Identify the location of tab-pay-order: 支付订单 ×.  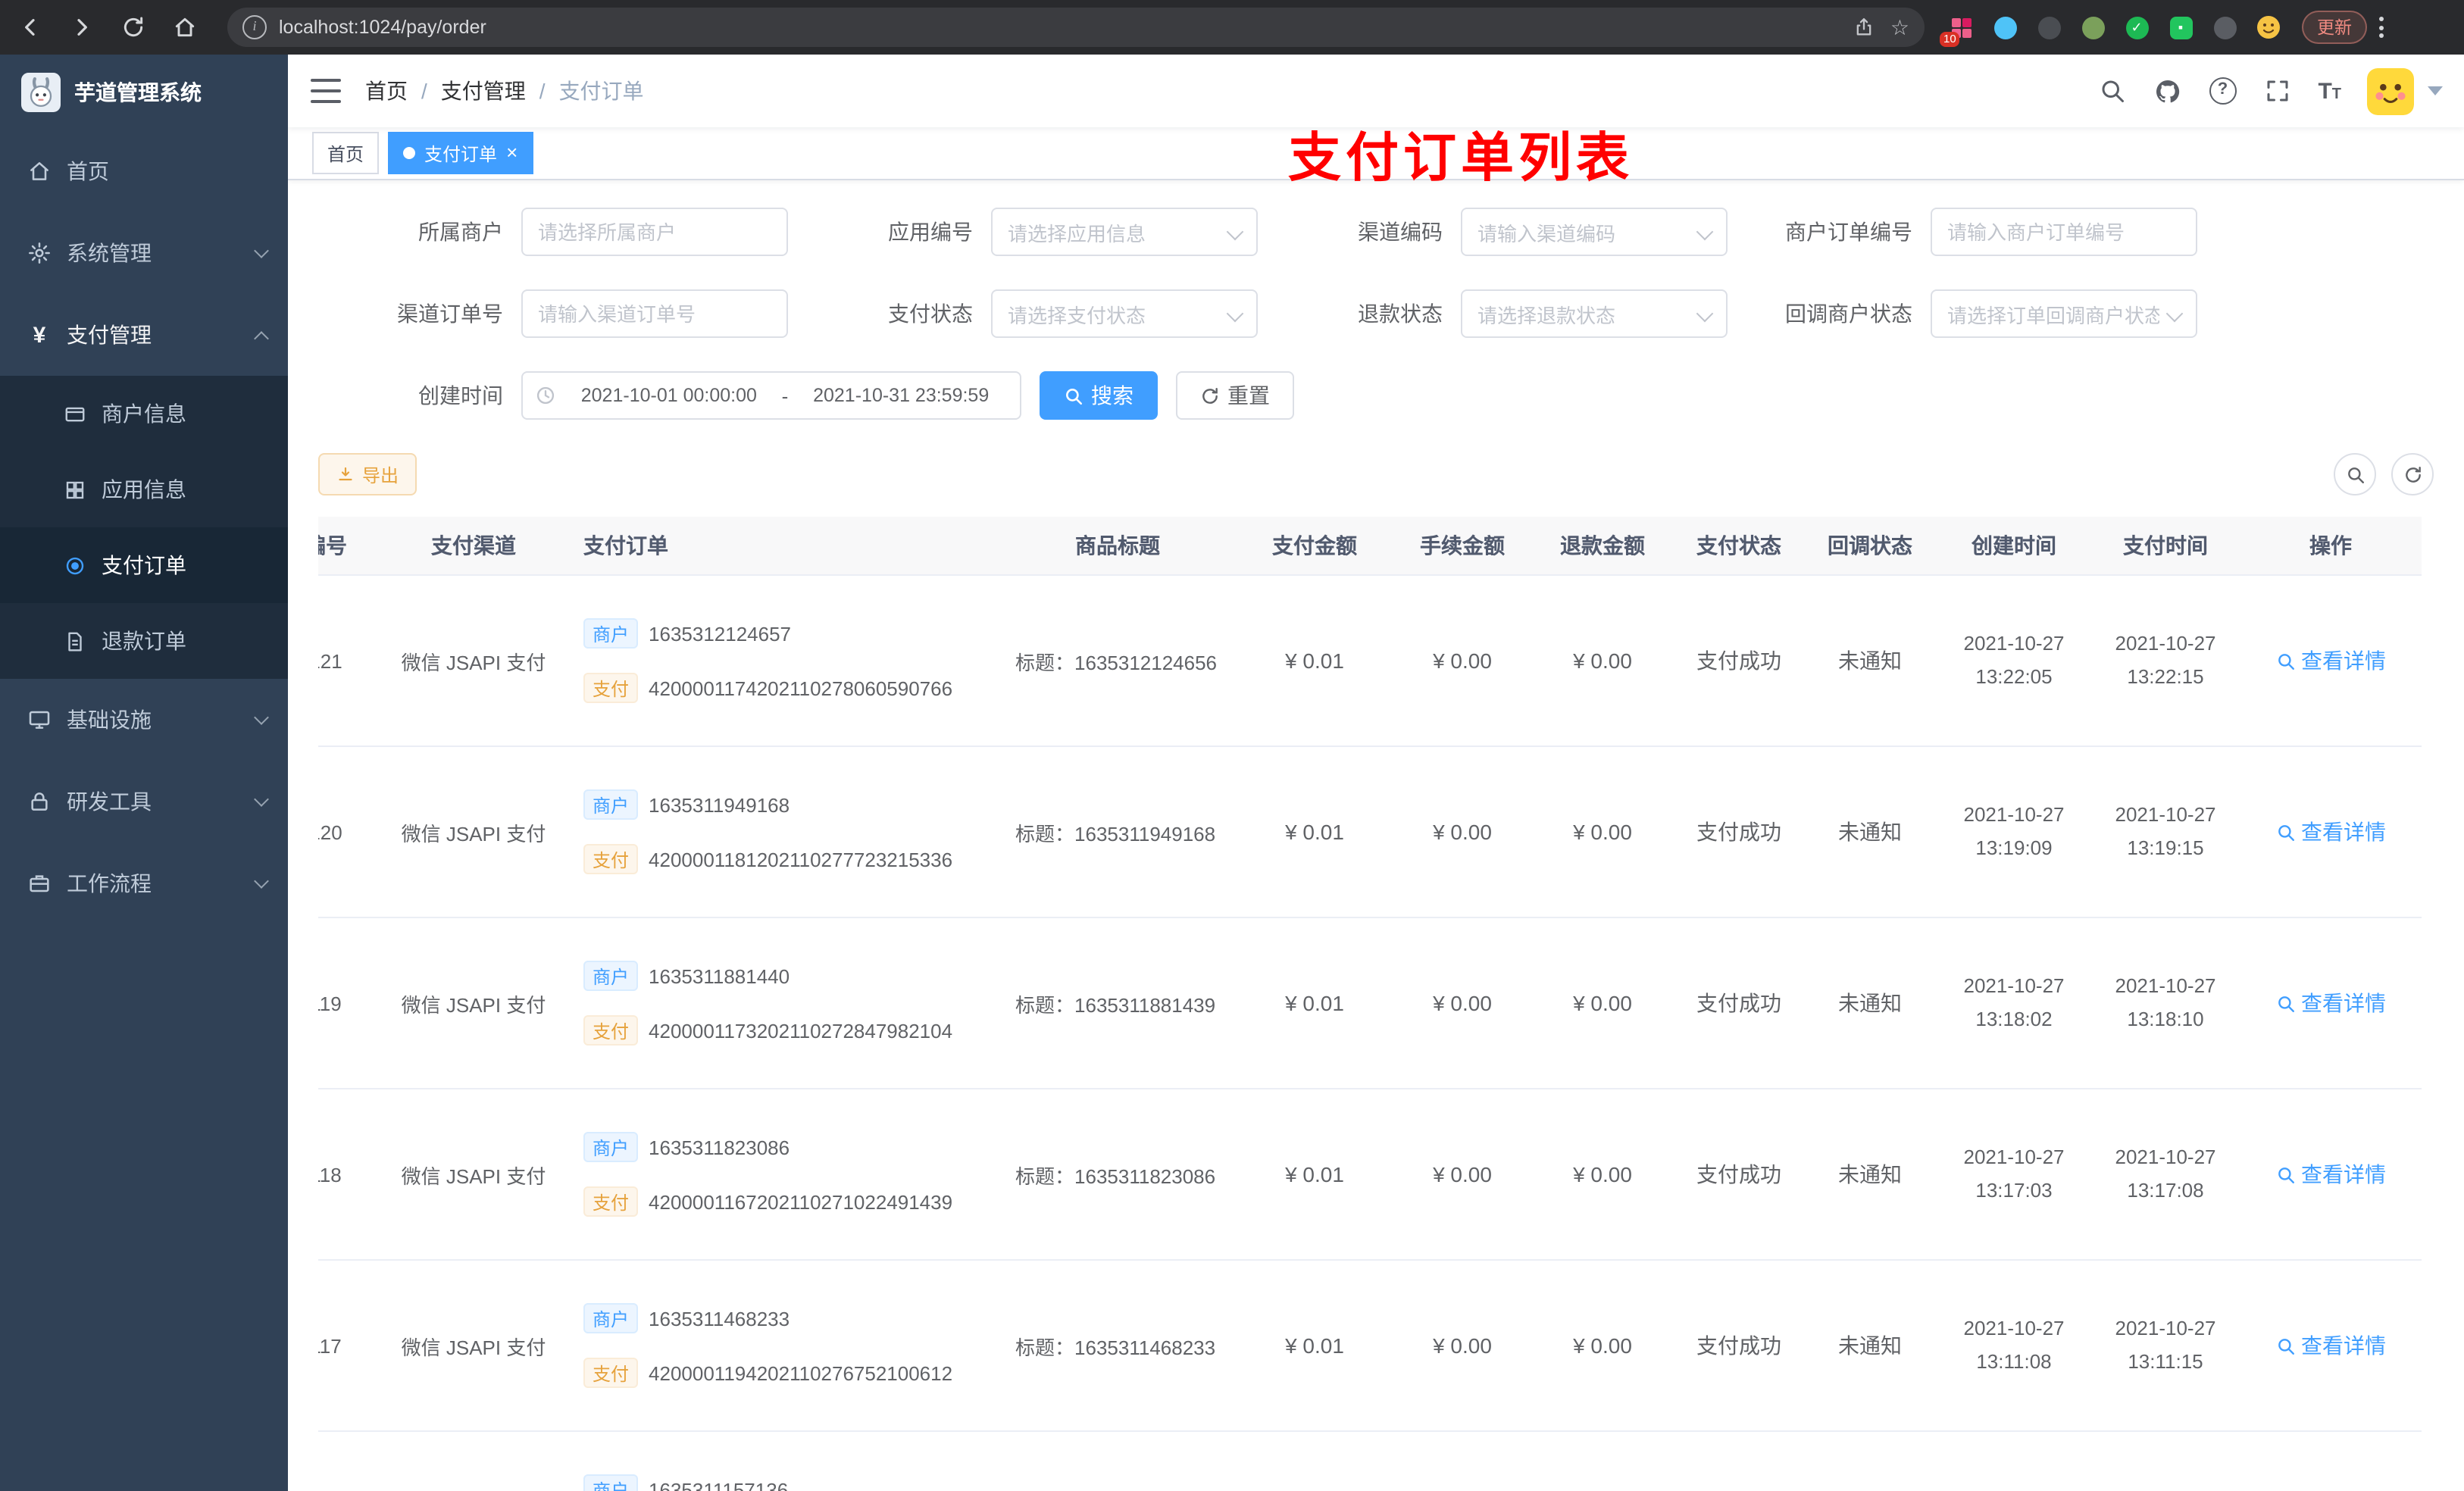
(460, 153).